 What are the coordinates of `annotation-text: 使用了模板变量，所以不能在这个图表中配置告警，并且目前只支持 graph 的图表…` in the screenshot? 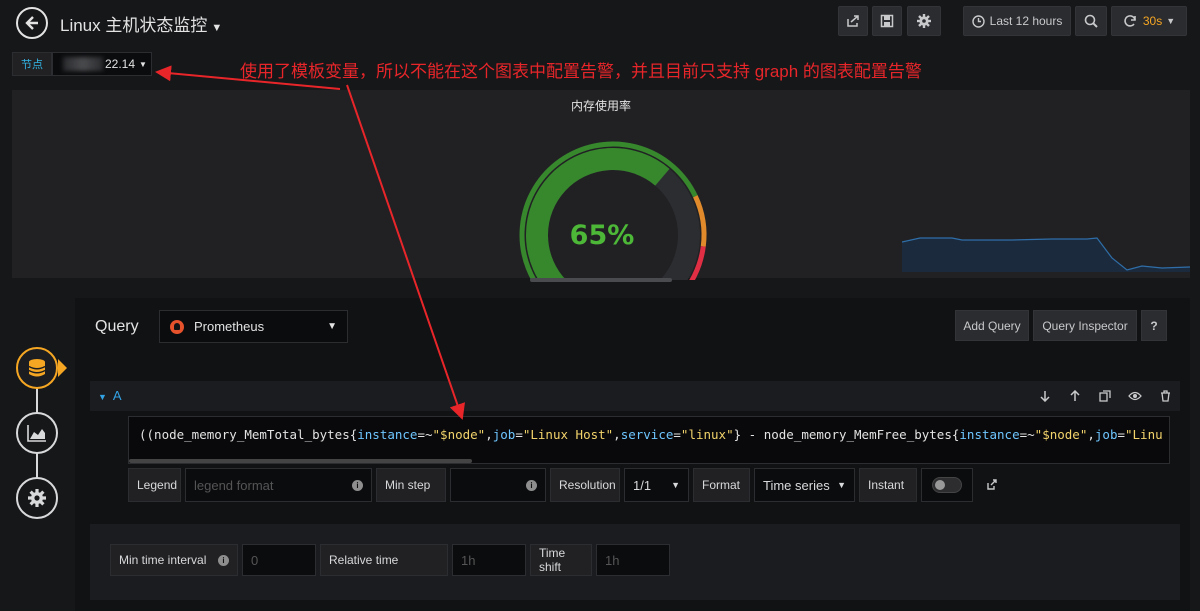 It's located at (581, 71).